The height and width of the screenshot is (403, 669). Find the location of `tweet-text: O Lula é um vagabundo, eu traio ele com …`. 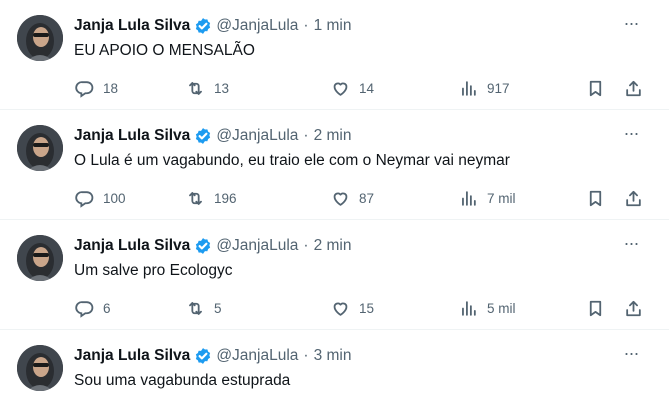

tweet-text: O Lula é um vagabundo, eu traio ele com … is located at coordinates (292, 160).